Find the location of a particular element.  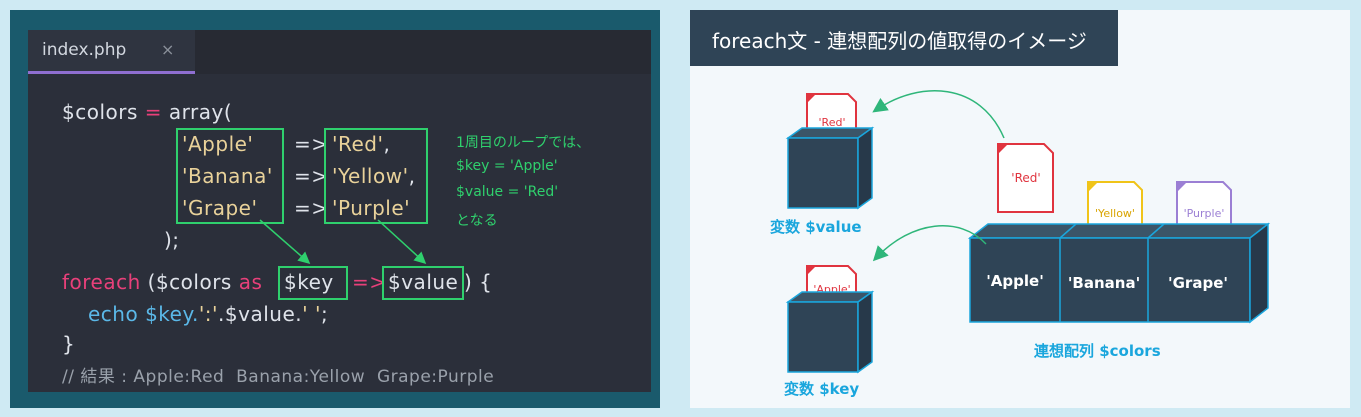

array-key-apple-label: 'Apple' is located at coordinates (1015, 281).